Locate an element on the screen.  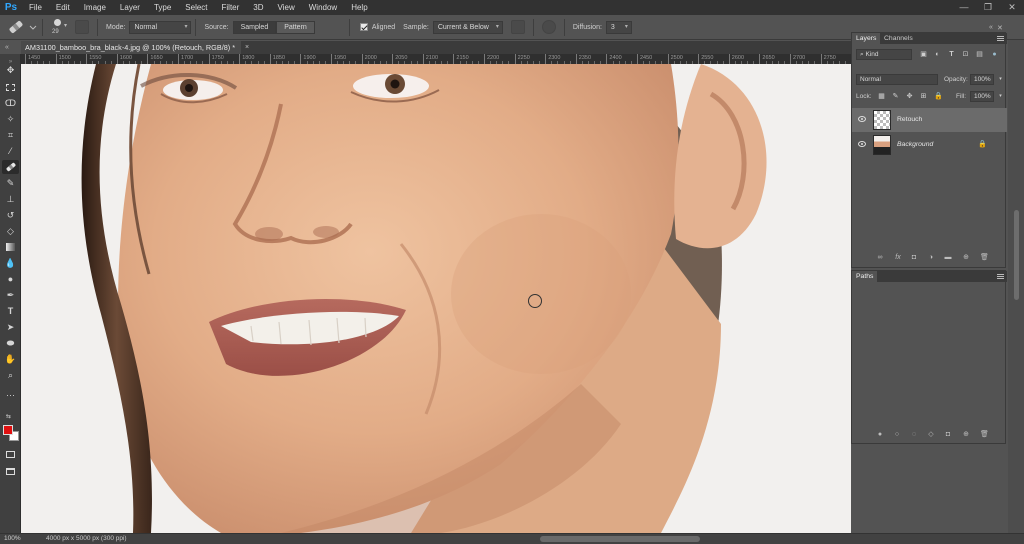
adjustment-icon: ◑ is located at coordinates (931, 258).